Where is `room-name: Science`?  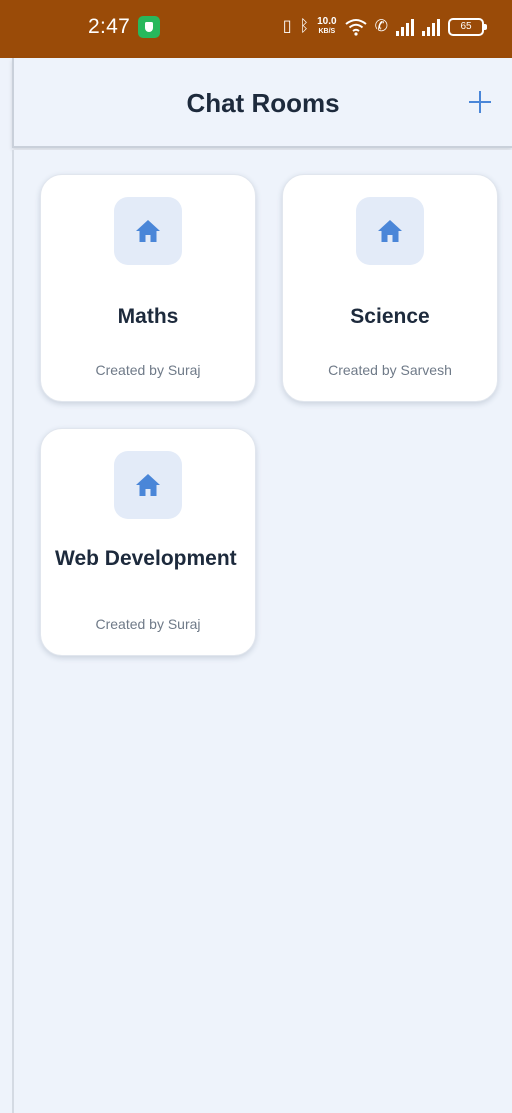 room-name: Science is located at coordinates (390, 316).